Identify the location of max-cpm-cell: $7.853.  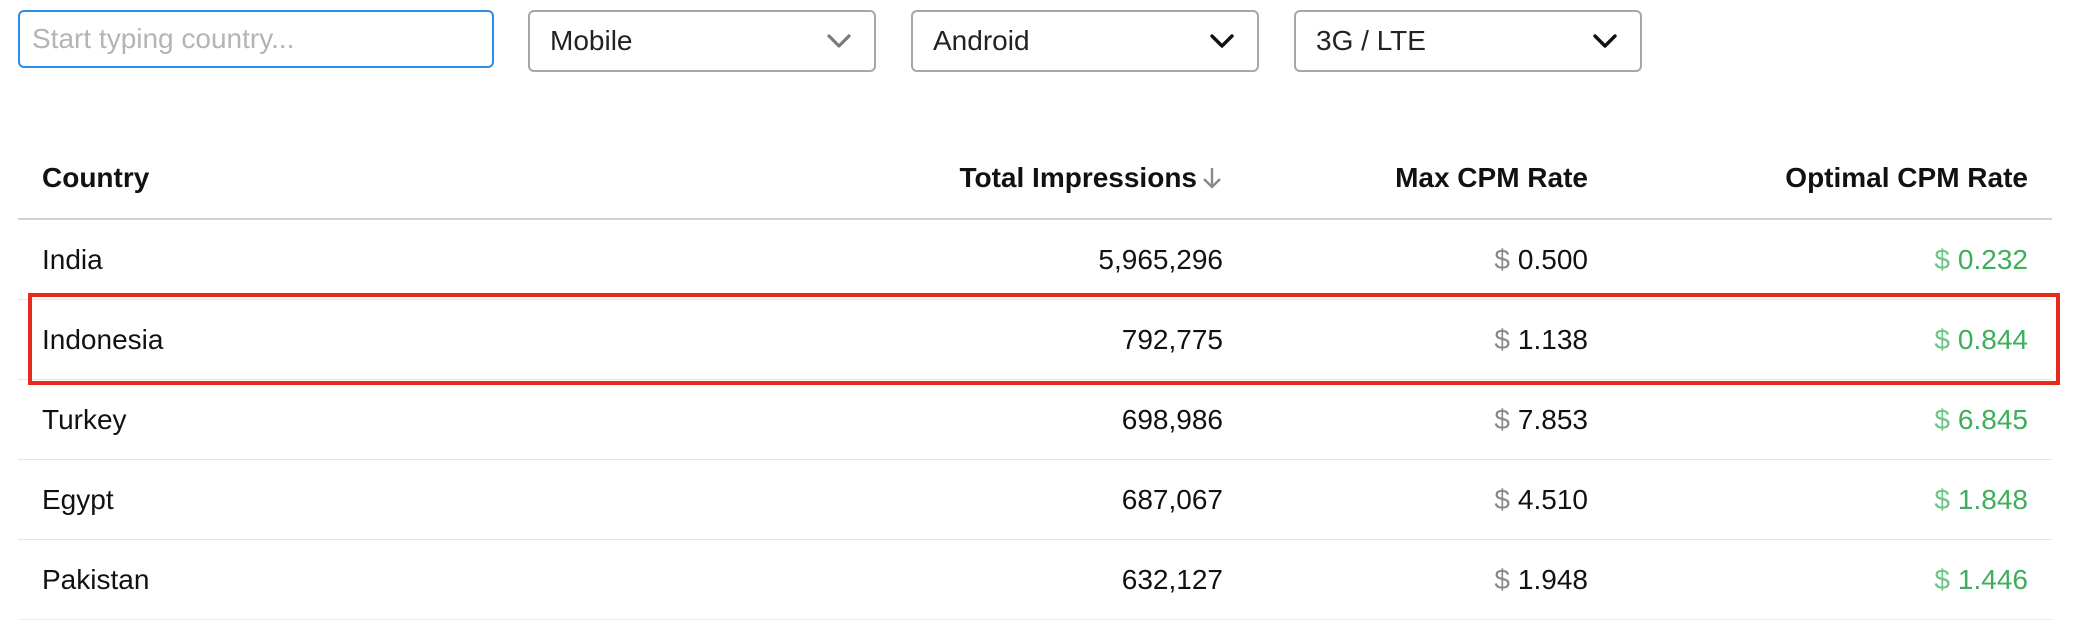
(1541, 420).